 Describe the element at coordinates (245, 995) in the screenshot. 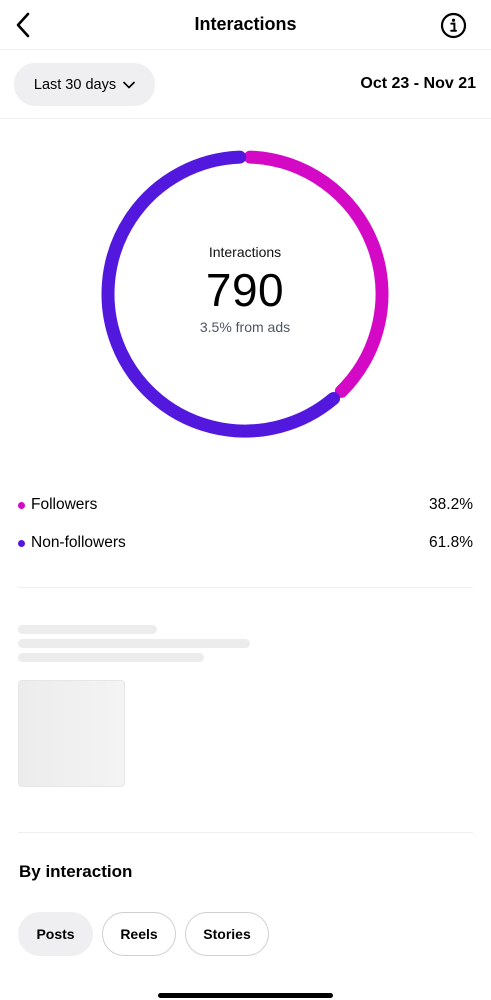

I see `home-indicator` at that location.